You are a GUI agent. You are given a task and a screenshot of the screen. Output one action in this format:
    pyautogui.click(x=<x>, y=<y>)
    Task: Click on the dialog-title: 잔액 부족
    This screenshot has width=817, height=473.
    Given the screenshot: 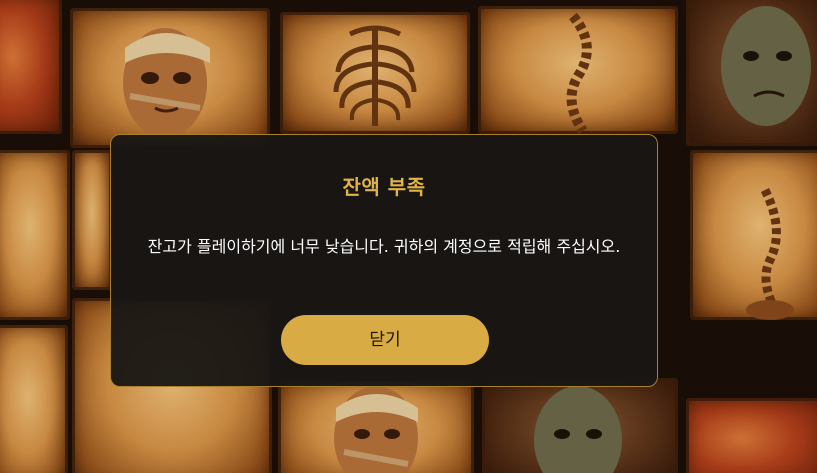 What is the action you would take?
    pyautogui.click(x=384, y=187)
    